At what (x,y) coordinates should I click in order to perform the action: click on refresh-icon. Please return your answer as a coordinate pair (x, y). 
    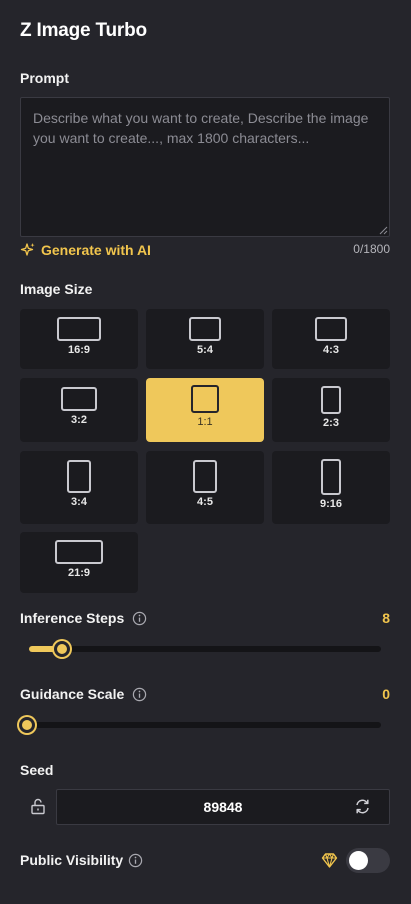
    Looking at the image, I should click on (362, 806).